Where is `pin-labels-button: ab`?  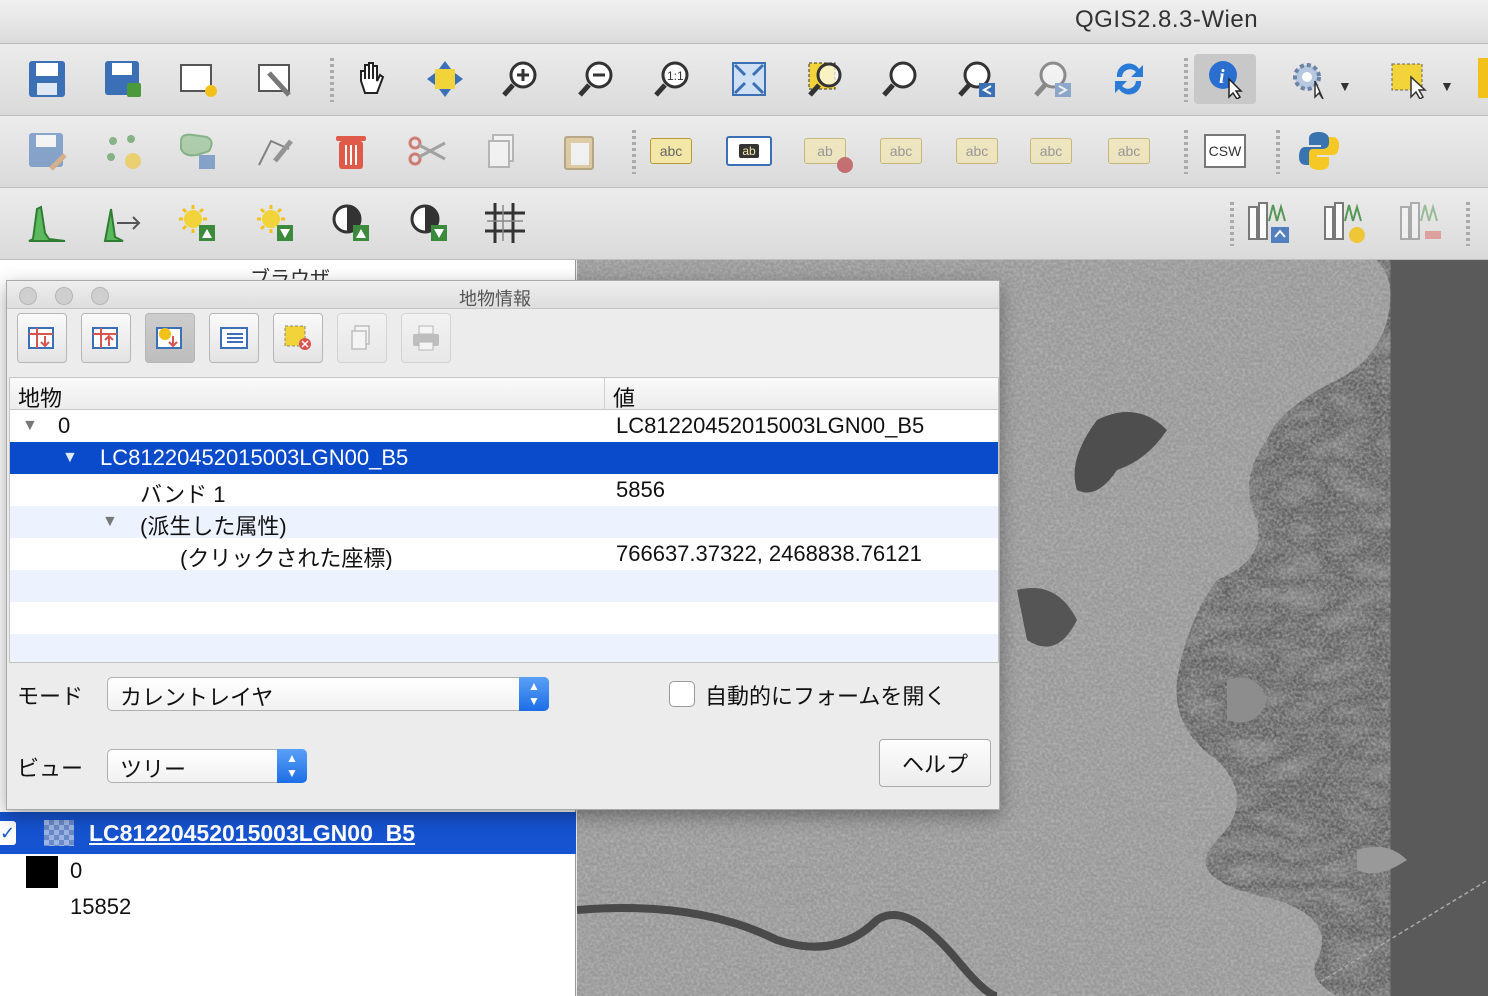
pin-labels-button: ab is located at coordinates (749, 151).